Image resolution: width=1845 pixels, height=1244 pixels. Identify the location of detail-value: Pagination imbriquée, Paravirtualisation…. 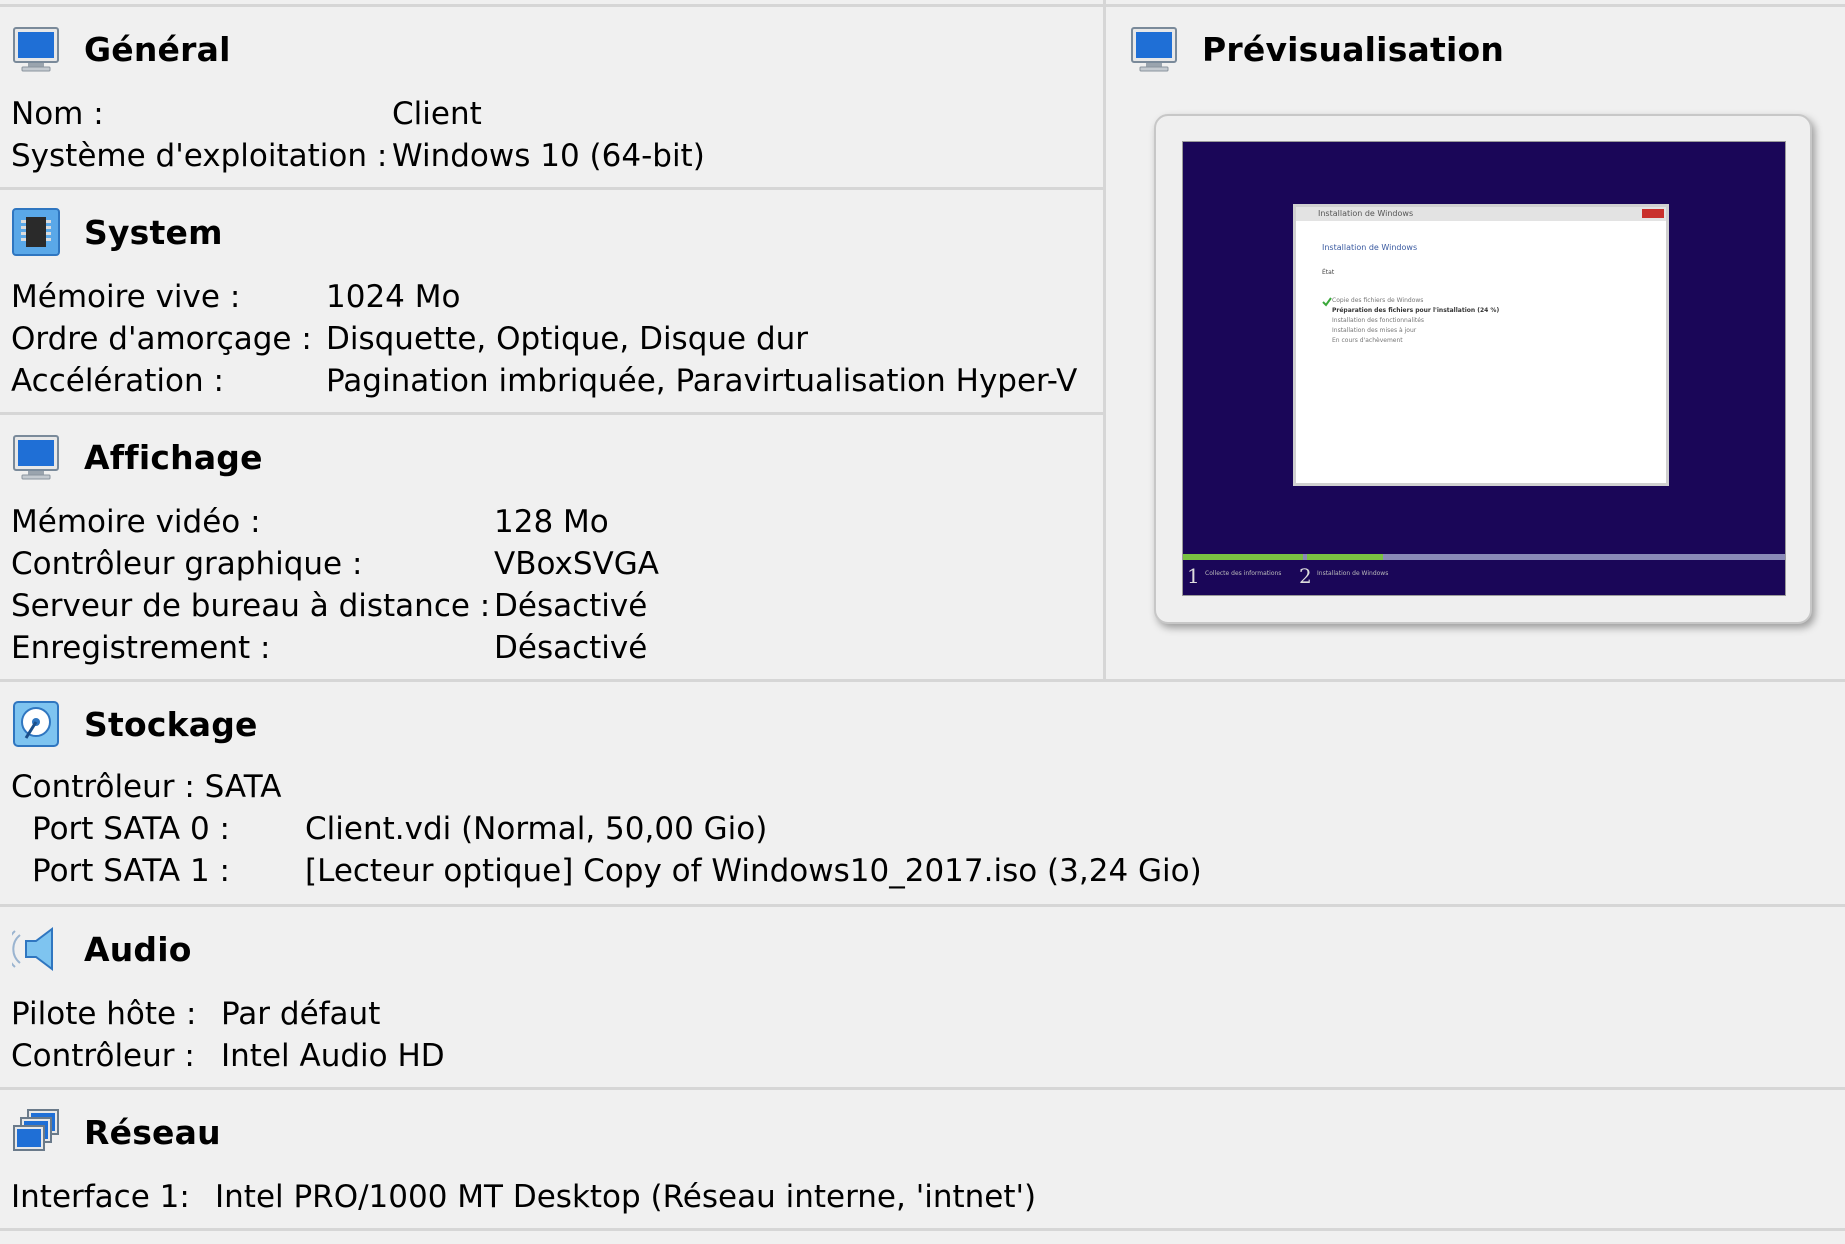
(702, 381).